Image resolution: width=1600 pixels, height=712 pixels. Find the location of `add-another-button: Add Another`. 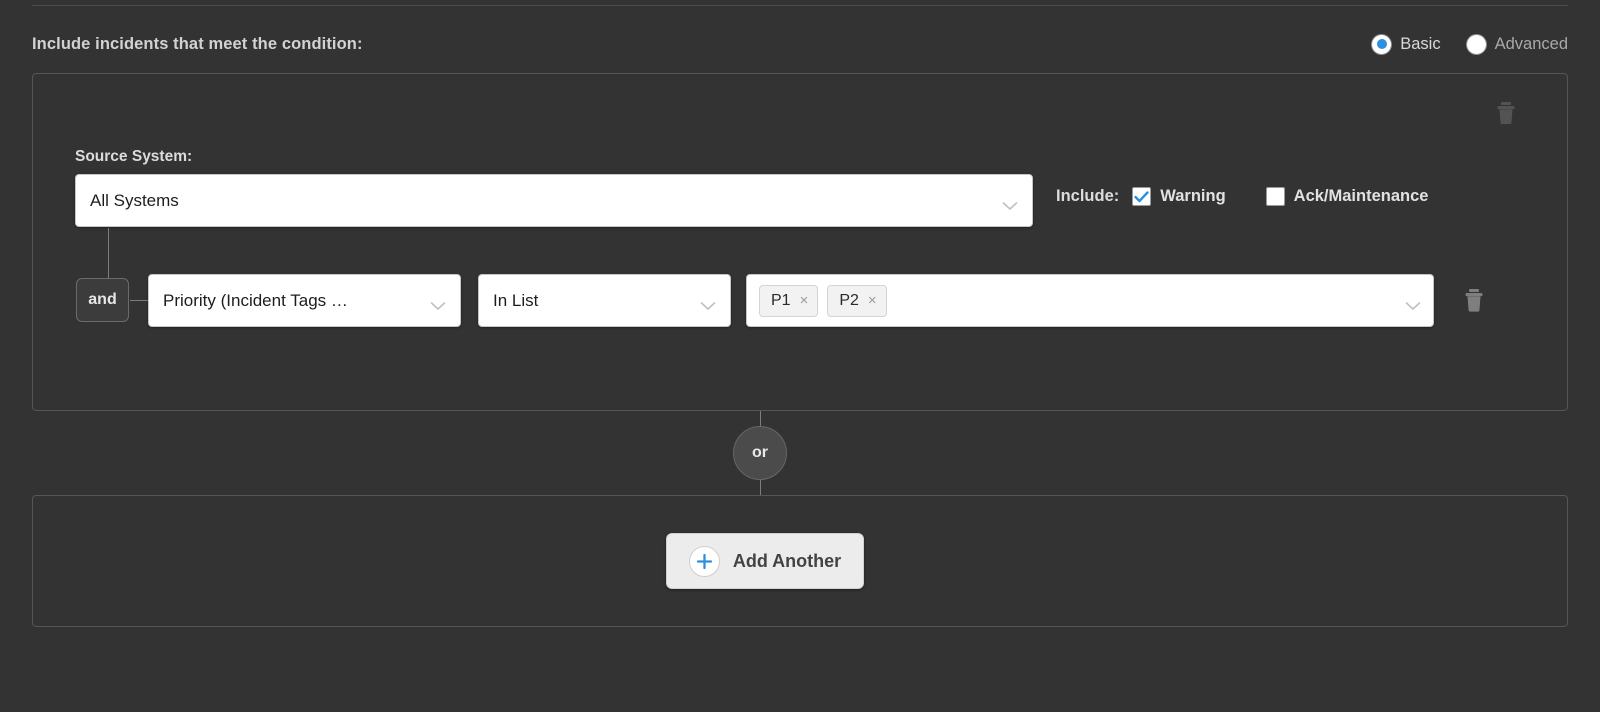

add-another-button: Add Another is located at coordinates (765, 561).